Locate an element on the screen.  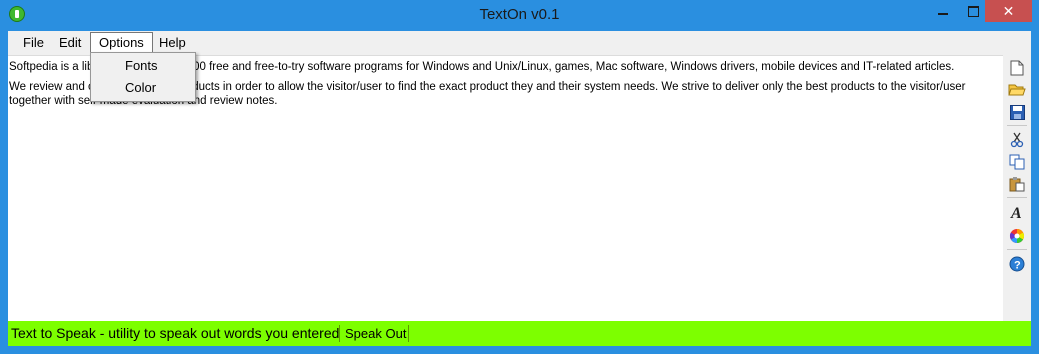
svg-text: A is located at coordinates (1016, 212).